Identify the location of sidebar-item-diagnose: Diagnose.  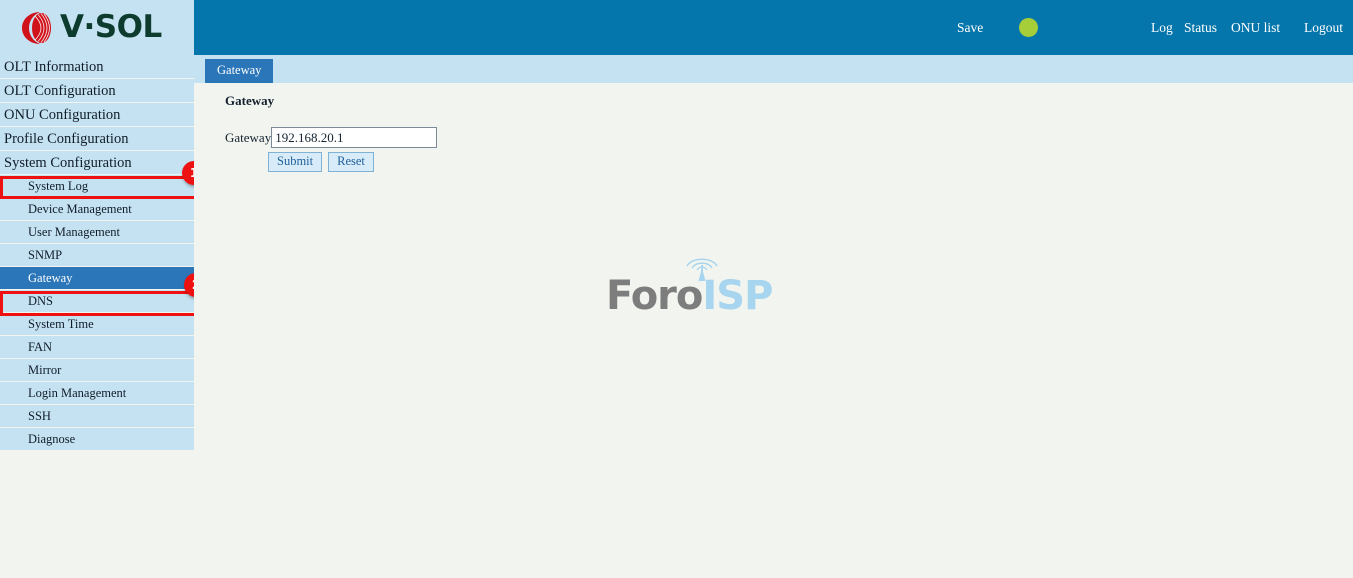
(97, 439).